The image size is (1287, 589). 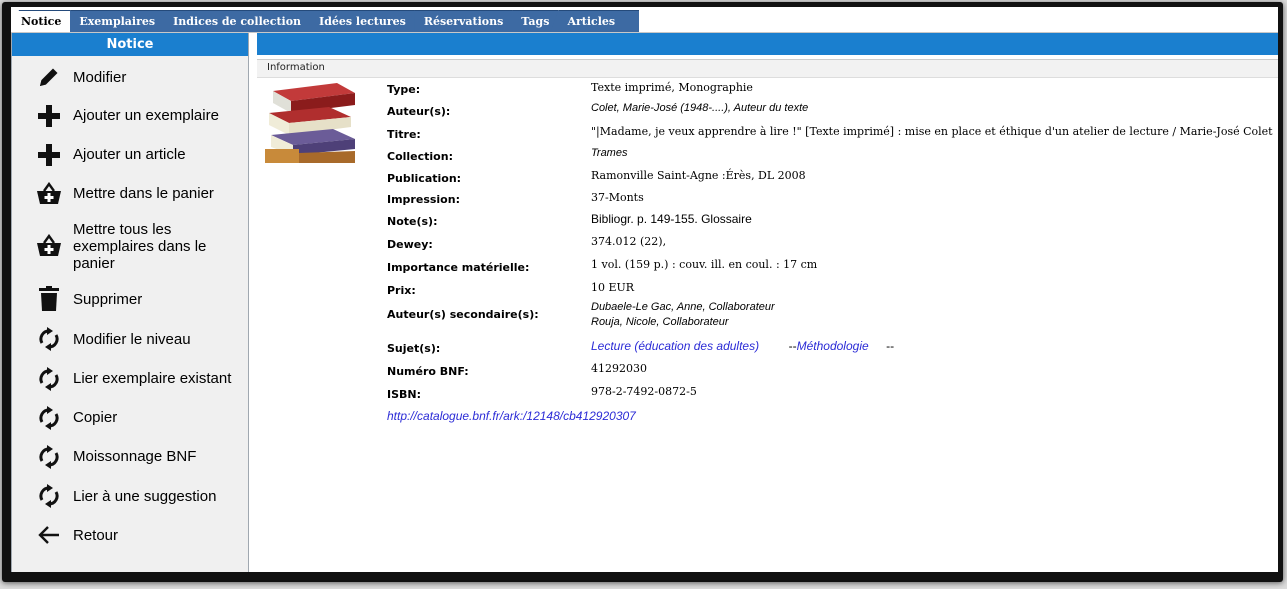 What do you see at coordinates (404, 394) in the screenshot?
I see `field-label: ISBN:` at bounding box center [404, 394].